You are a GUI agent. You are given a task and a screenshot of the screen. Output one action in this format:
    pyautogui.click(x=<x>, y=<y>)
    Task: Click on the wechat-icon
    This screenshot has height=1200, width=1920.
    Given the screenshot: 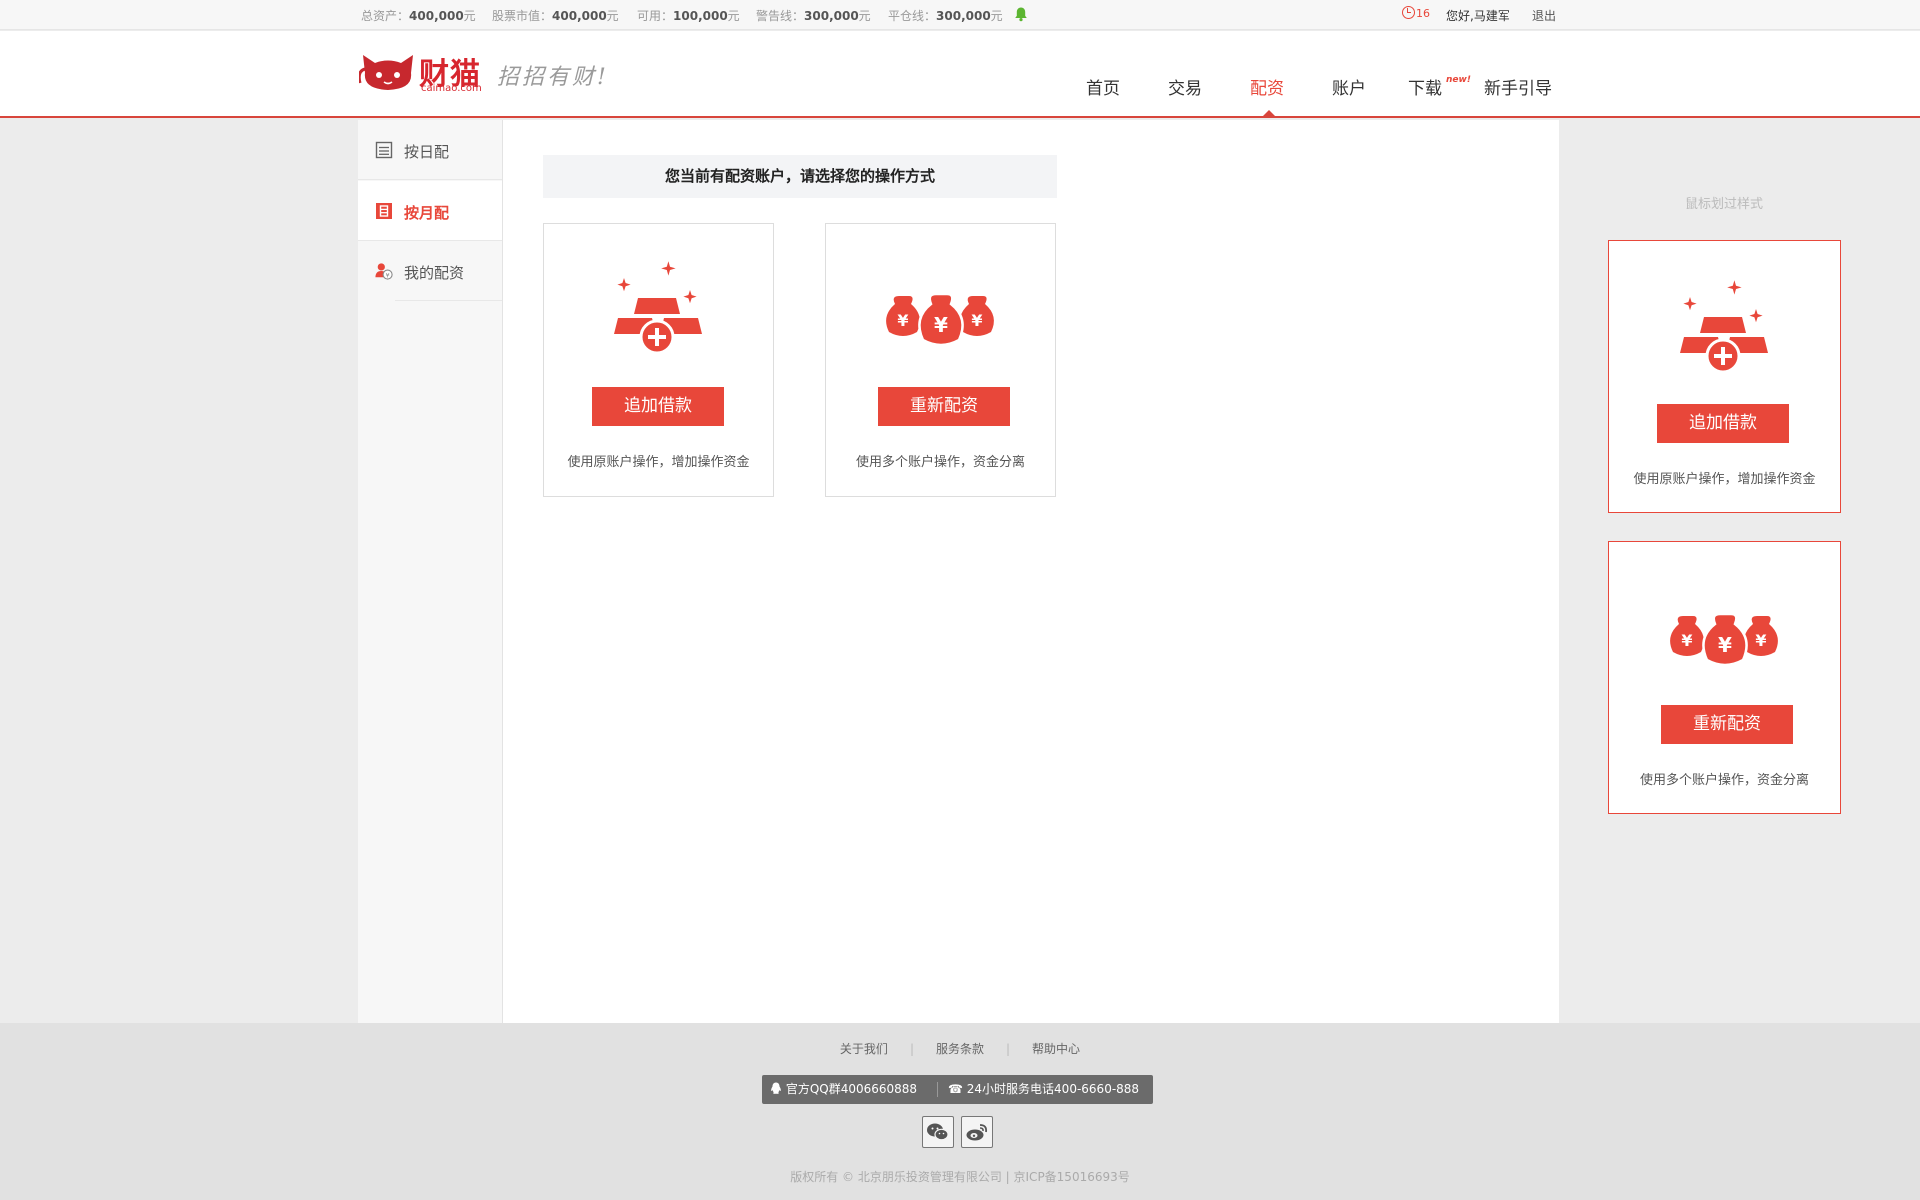 What is the action you would take?
    pyautogui.click(x=938, y=1132)
    